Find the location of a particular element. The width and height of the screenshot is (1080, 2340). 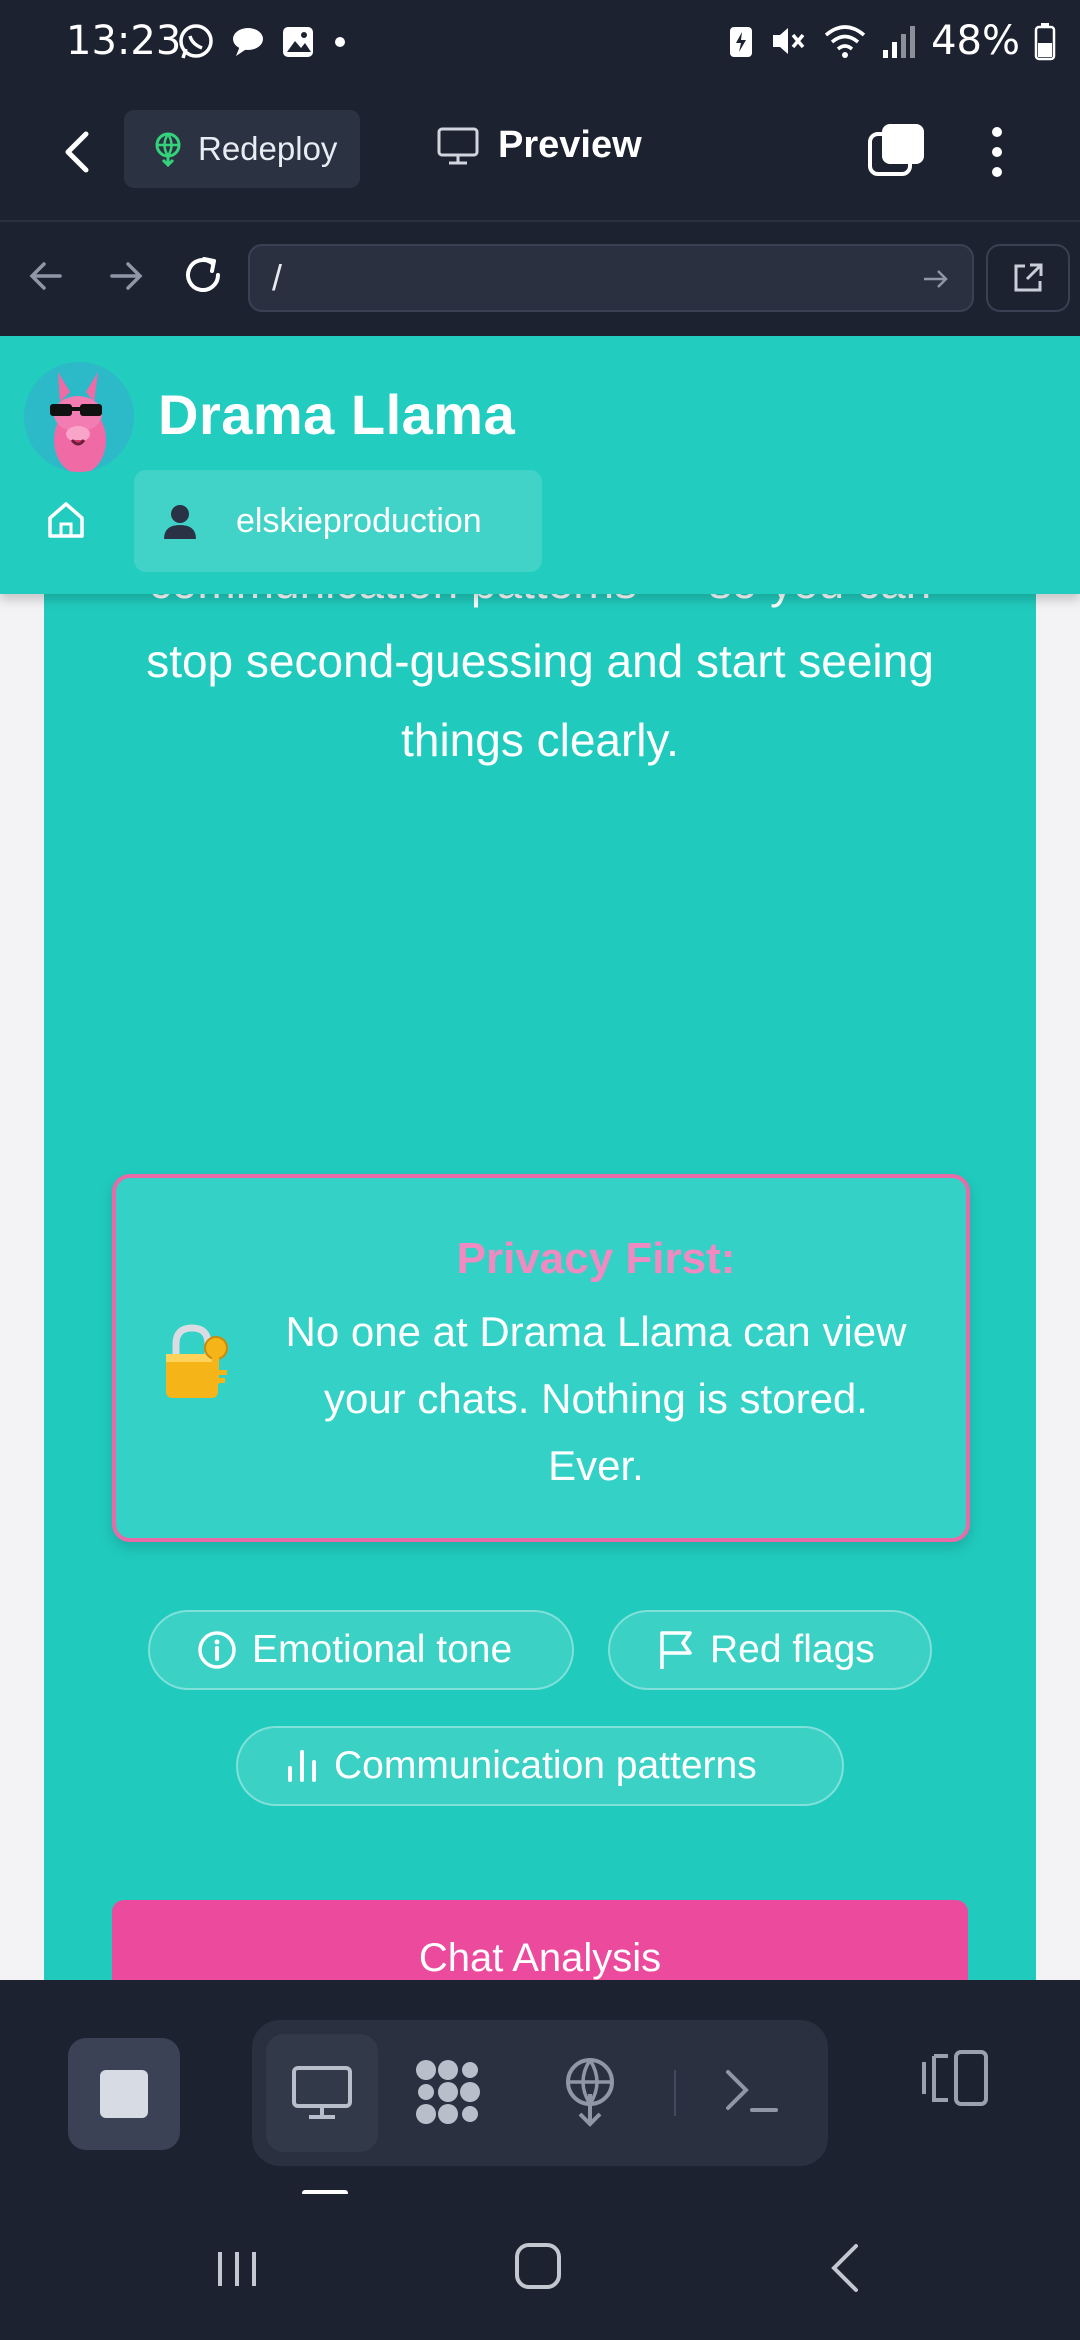

home-link is located at coordinates (66, 520).